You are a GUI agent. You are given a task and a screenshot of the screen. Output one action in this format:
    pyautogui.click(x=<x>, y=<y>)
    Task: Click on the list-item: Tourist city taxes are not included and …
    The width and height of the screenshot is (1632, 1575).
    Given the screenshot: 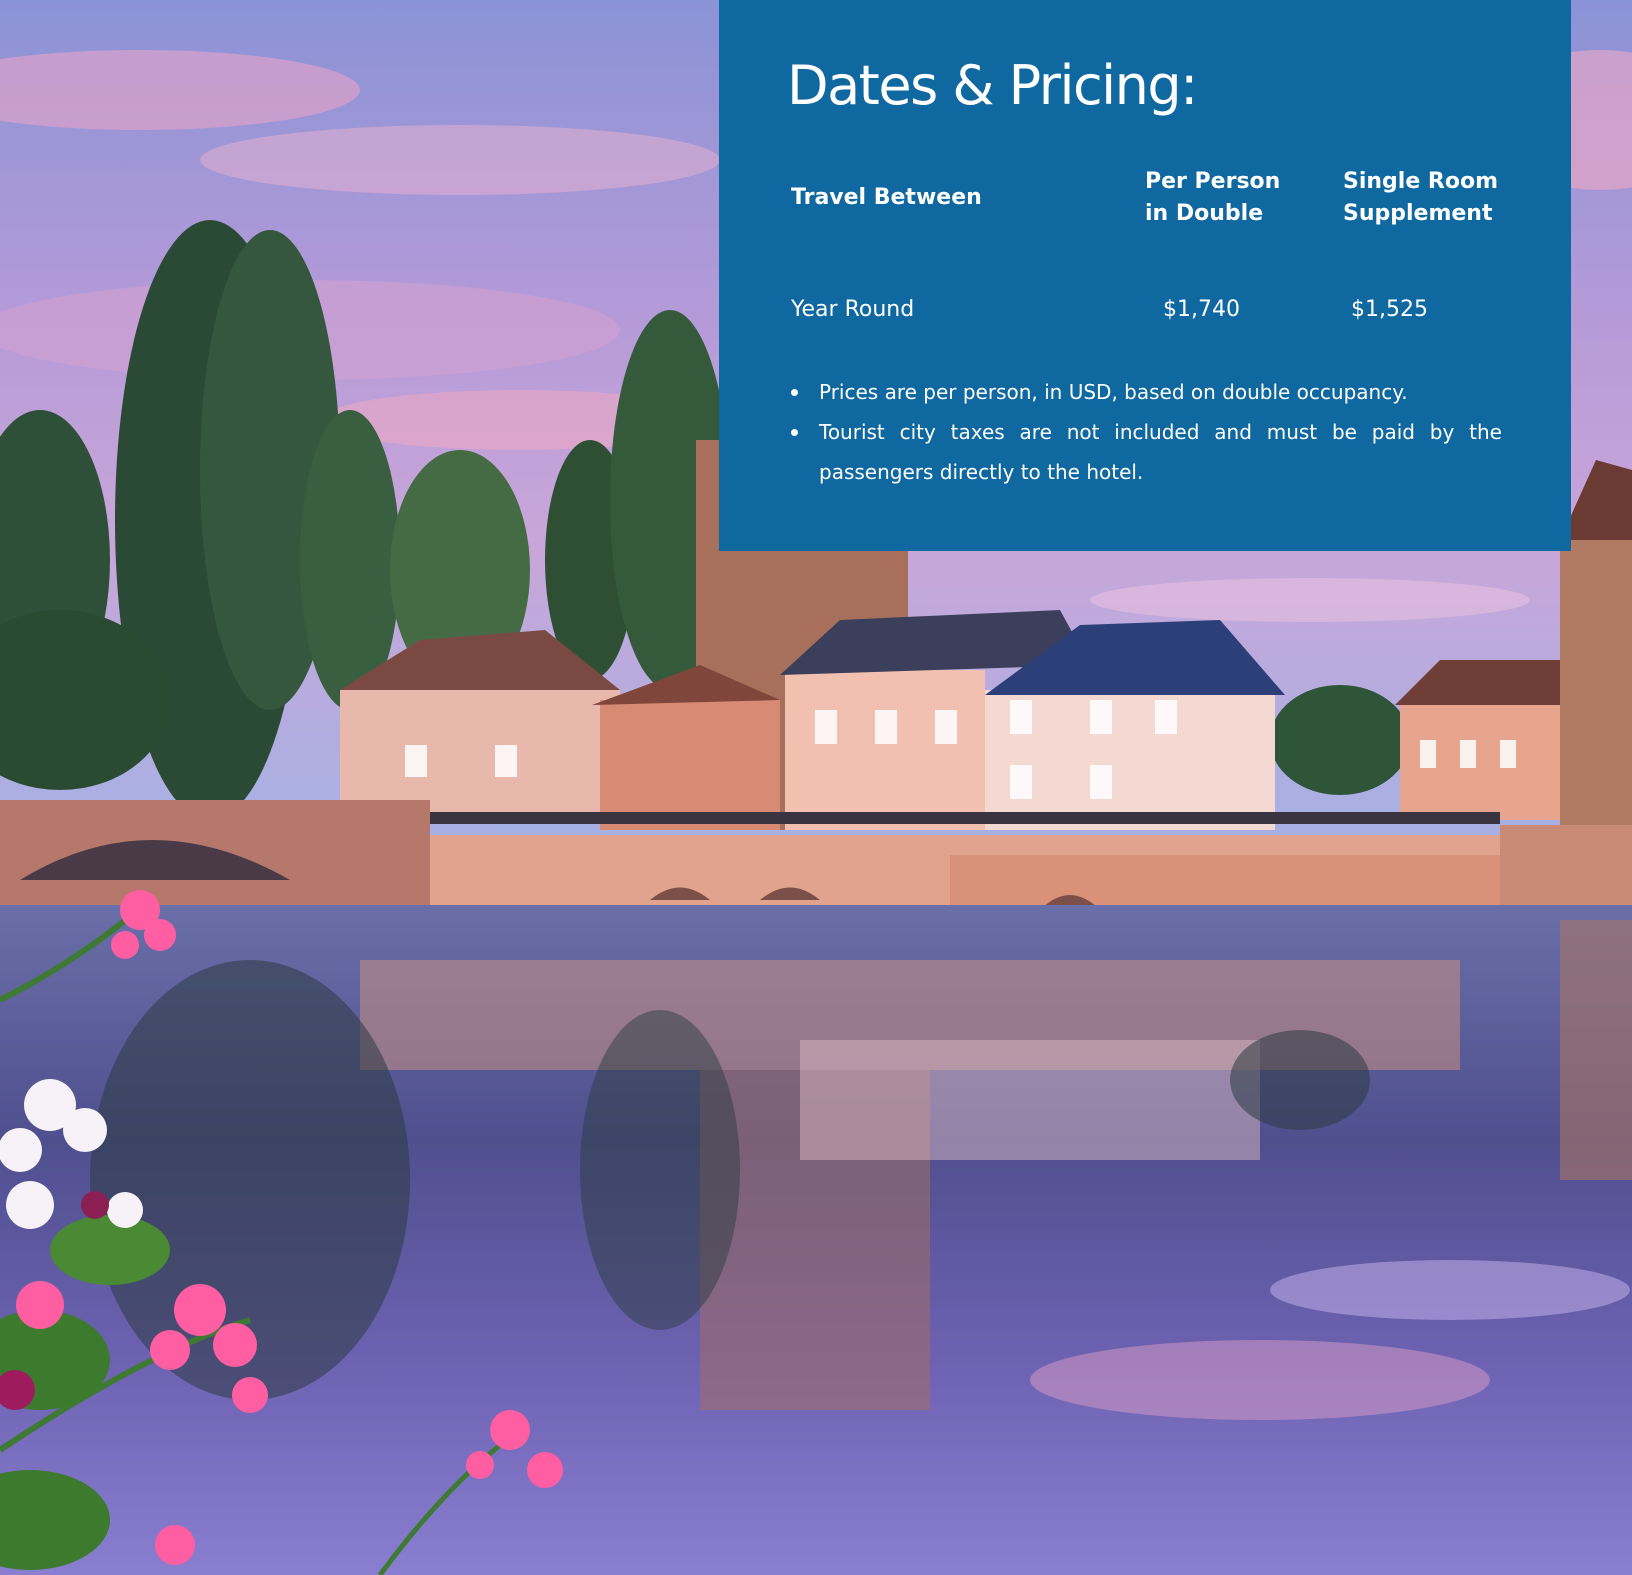 What is the action you would take?
    pyautogui.click(x=1146, y=452)
    